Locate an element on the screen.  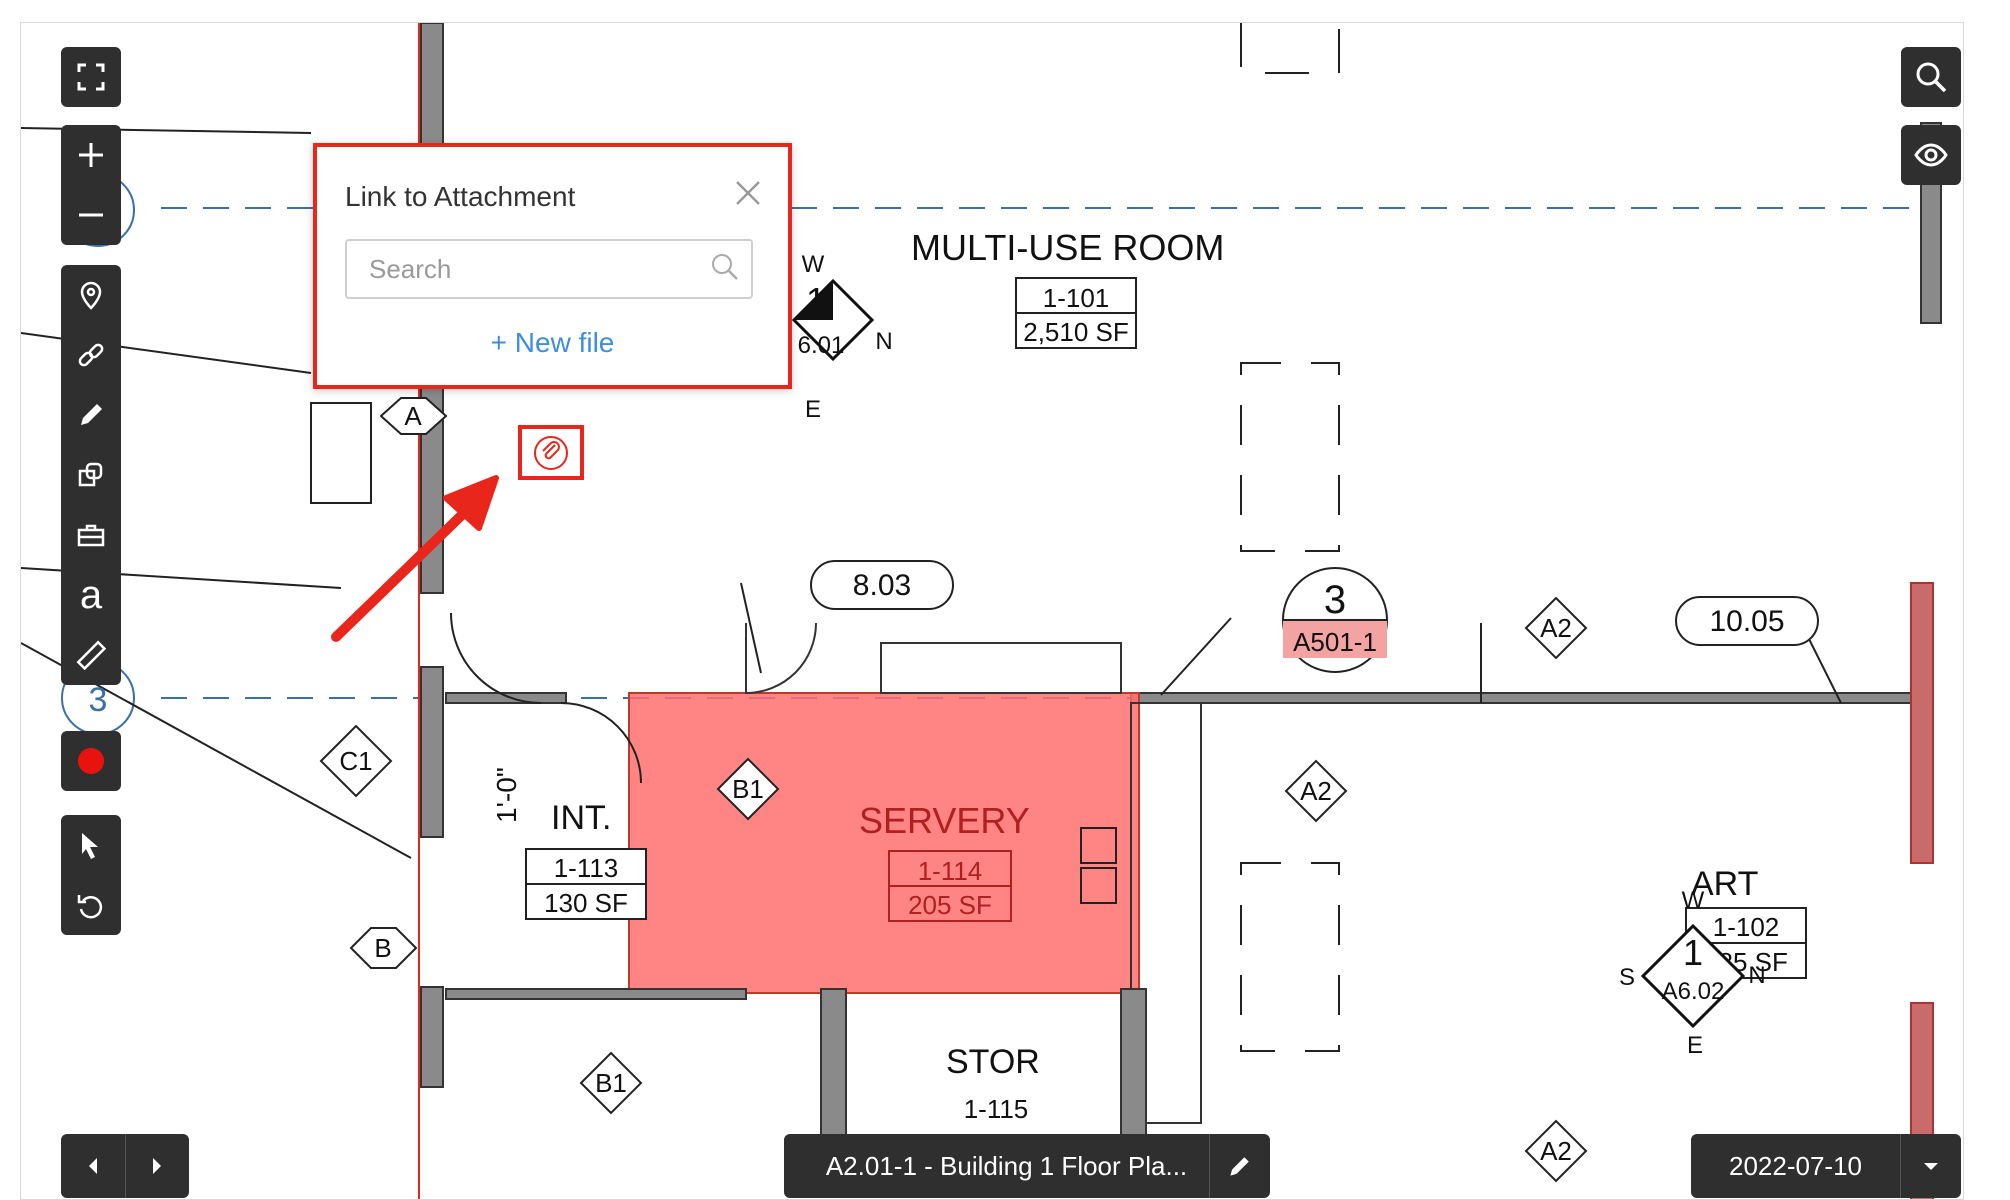
elevation-1-sheet: 6.01 is located at coordinates (821, 345).